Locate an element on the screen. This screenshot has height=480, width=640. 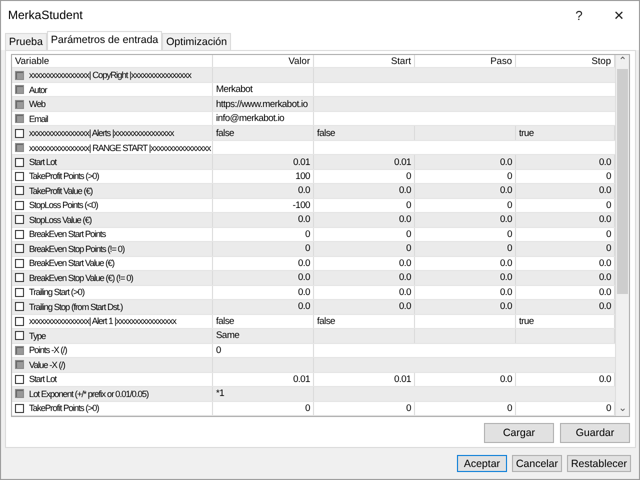
scrollbar-thumb is located at coordinates (622, 181).